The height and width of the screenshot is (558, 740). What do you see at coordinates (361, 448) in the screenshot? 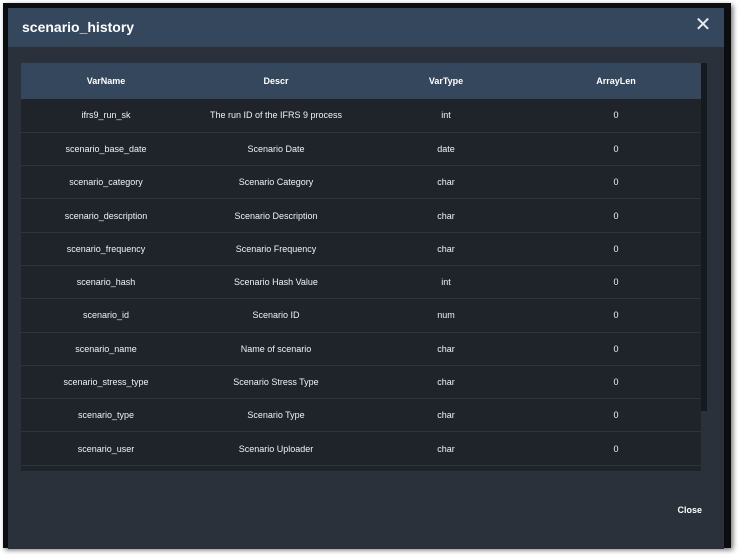
I see `table-row: scenario_user Scenario Uploader char 0` at bounding box center [361, 448].